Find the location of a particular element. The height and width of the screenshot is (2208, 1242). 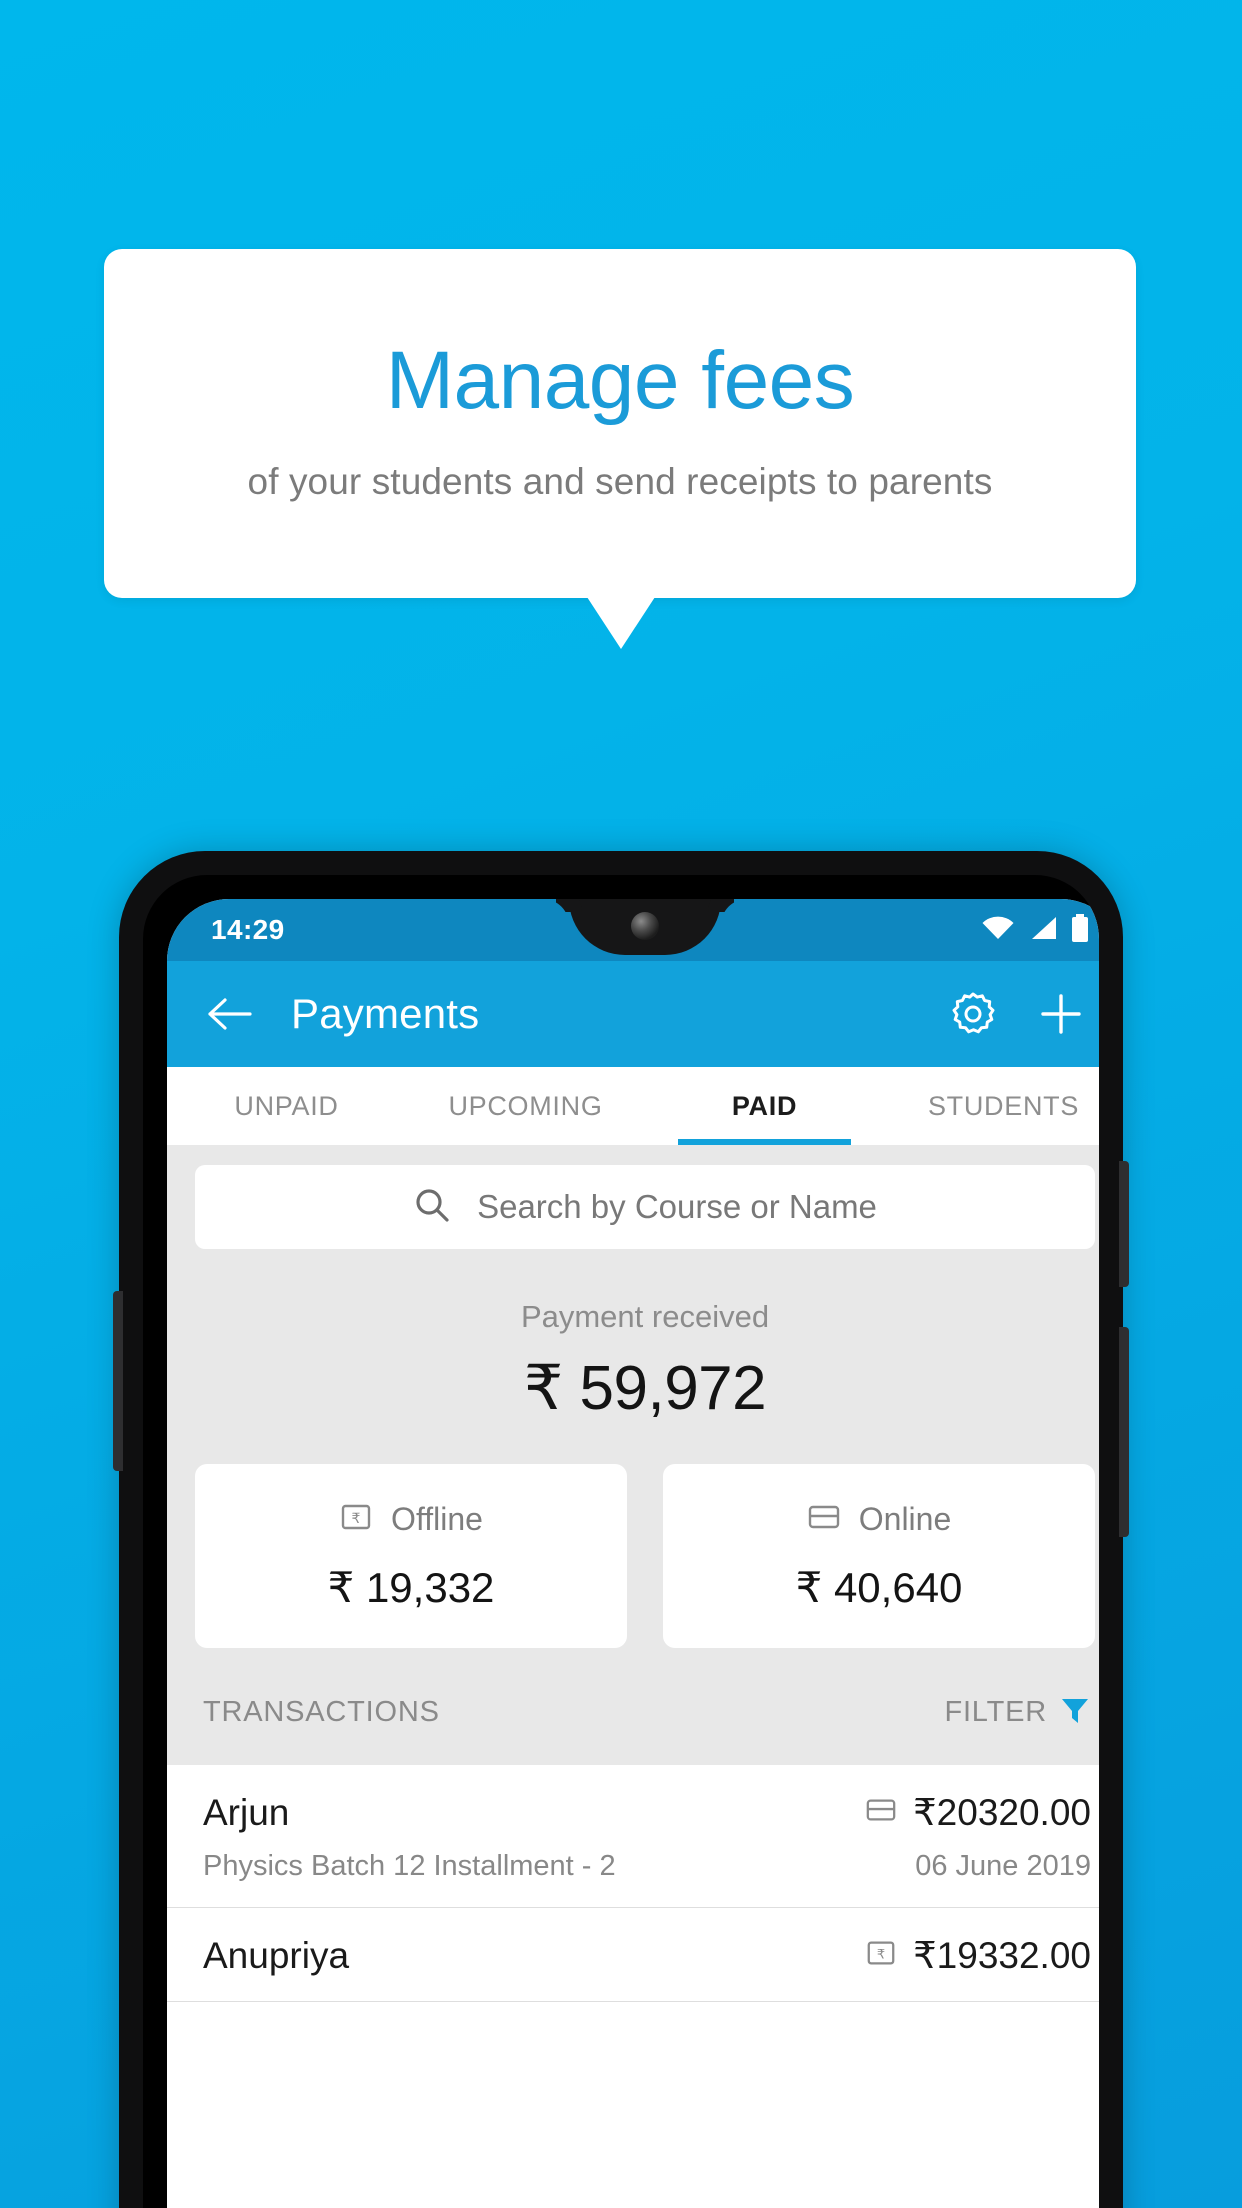

status-clock: 14:29 is located at coordinates (248, 929).